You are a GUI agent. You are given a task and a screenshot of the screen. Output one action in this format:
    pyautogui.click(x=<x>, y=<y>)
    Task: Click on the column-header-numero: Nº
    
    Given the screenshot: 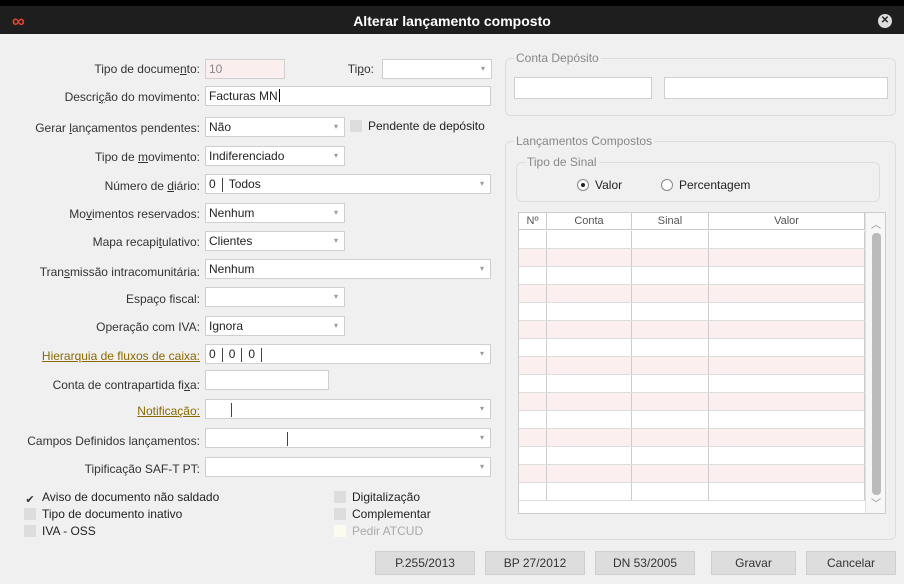 What is the action you would take?
    pyautogui.click(x=533, y=221)
    